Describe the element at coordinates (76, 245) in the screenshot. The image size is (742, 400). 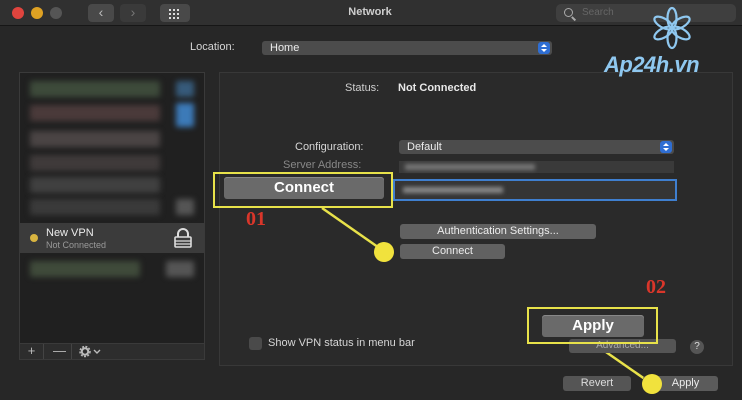
I see `vpn-status: Not Connected` at that location.